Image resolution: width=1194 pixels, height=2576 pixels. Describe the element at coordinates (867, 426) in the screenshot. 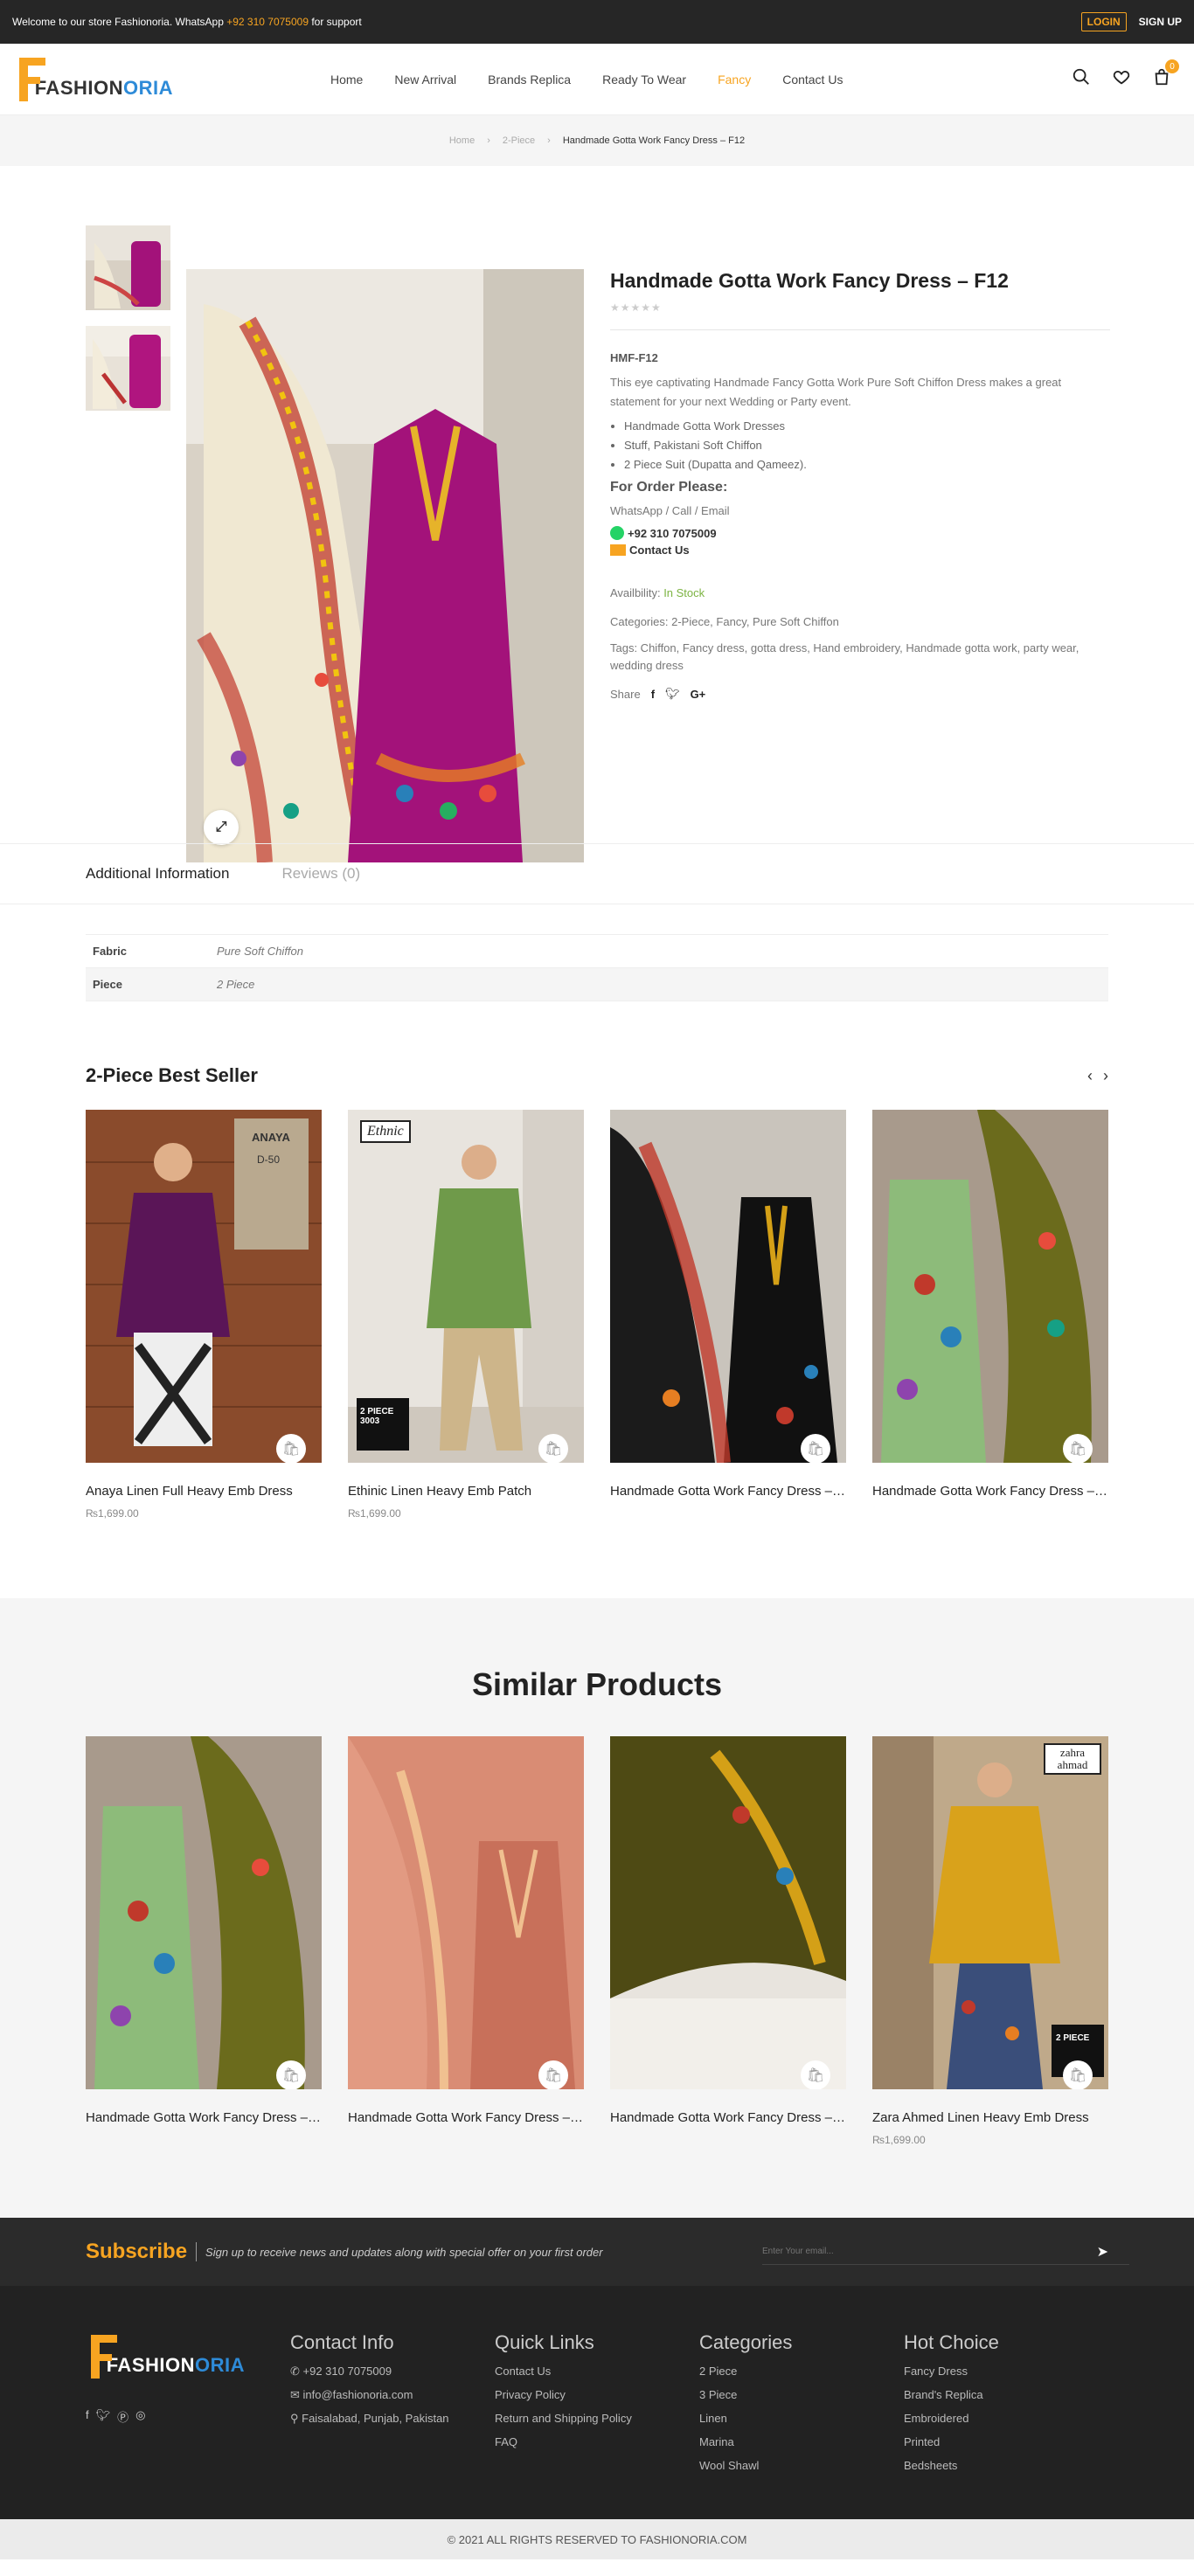

I see `feature-item: Handmade Gotta Work Dresses` at that location.